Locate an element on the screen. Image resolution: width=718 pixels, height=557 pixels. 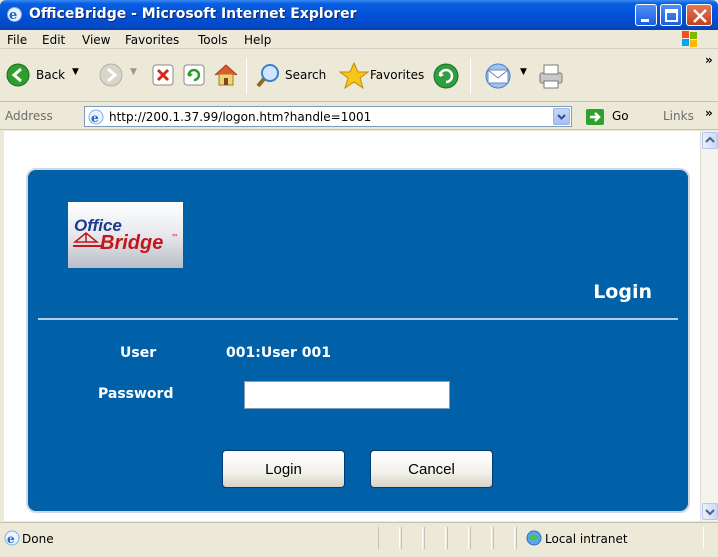
windows-logo-icon is located at coordinates (689, 39).